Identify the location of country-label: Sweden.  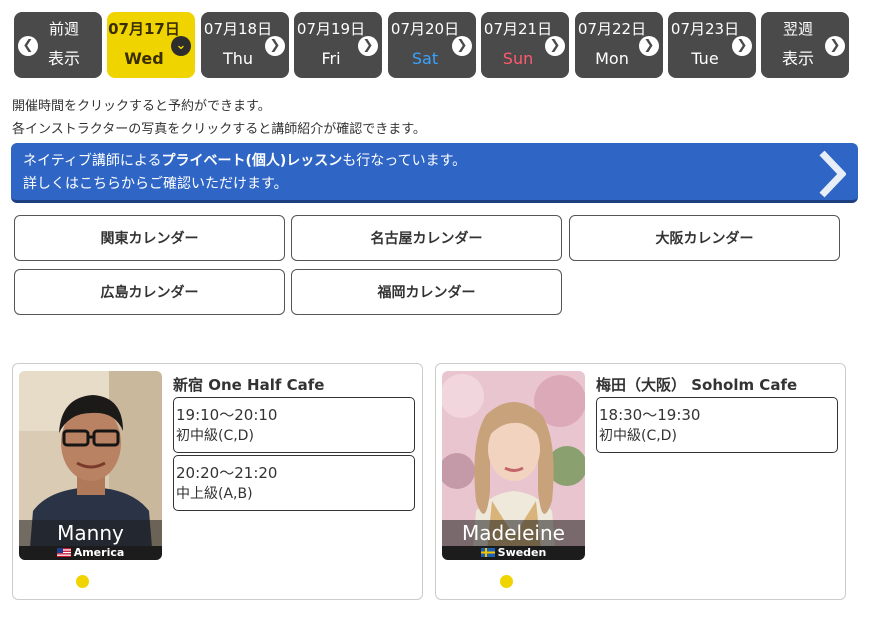
(522, 552).